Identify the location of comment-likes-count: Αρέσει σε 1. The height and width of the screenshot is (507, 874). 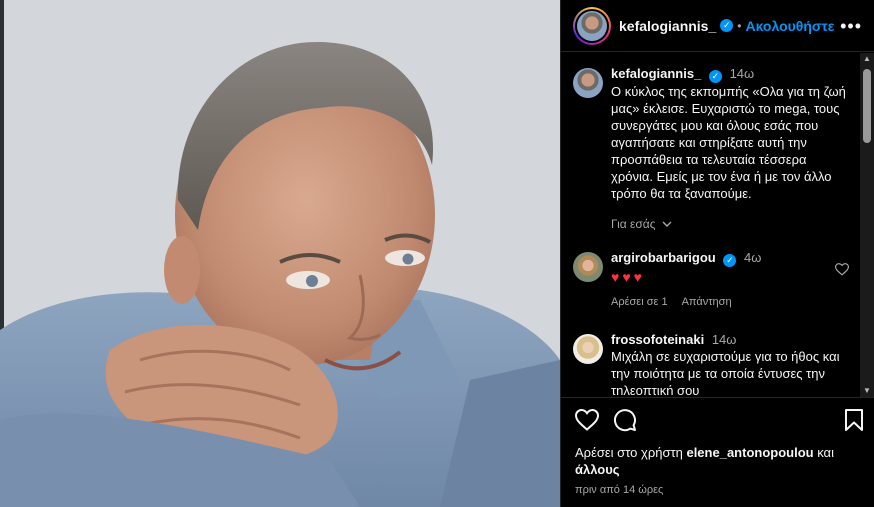
(639, 302).